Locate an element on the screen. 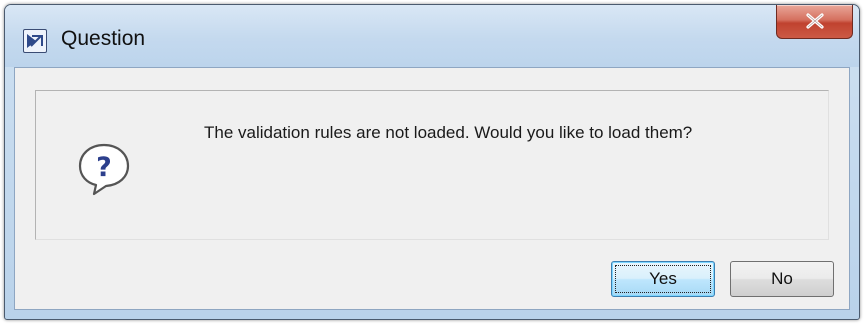 This screenshot has width=866, height=325. no-button-label: No is located at coordinates (782, 278).